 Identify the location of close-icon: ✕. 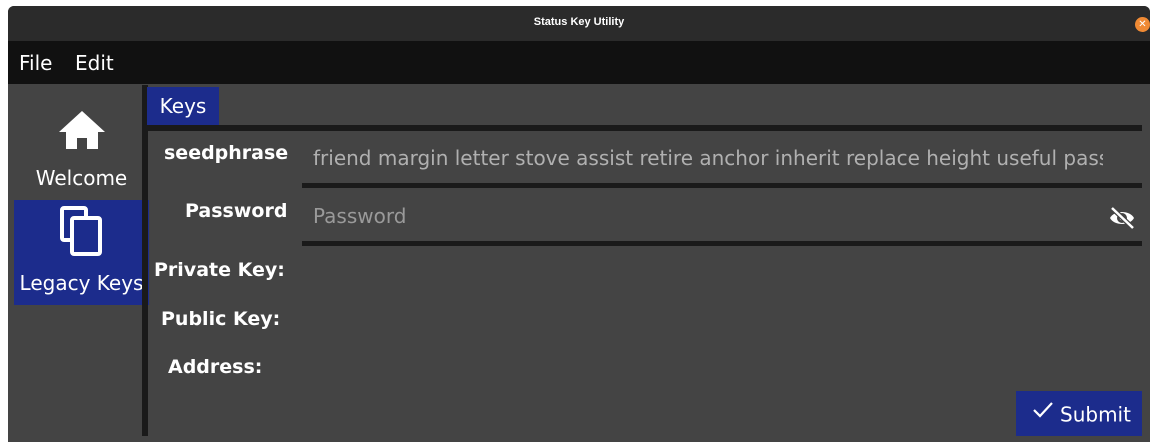
(1142, 24).